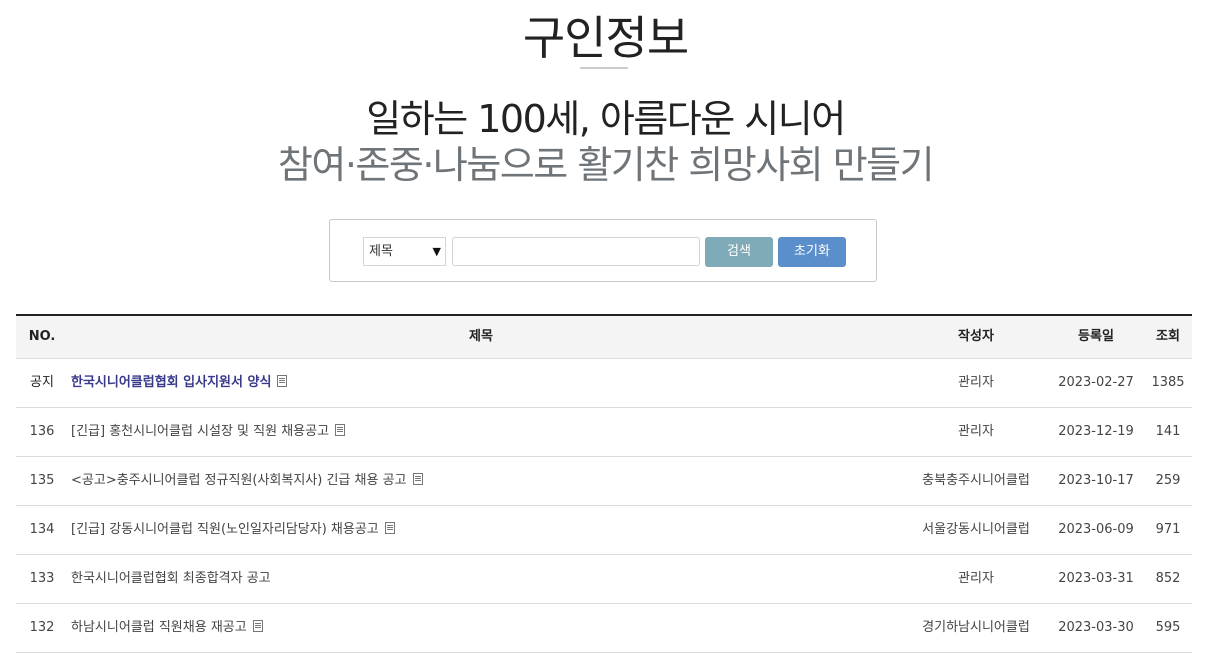  I want to click on row-title-text: 한국시니어클럽협회 입사지원서 양식, so click(171, 382).